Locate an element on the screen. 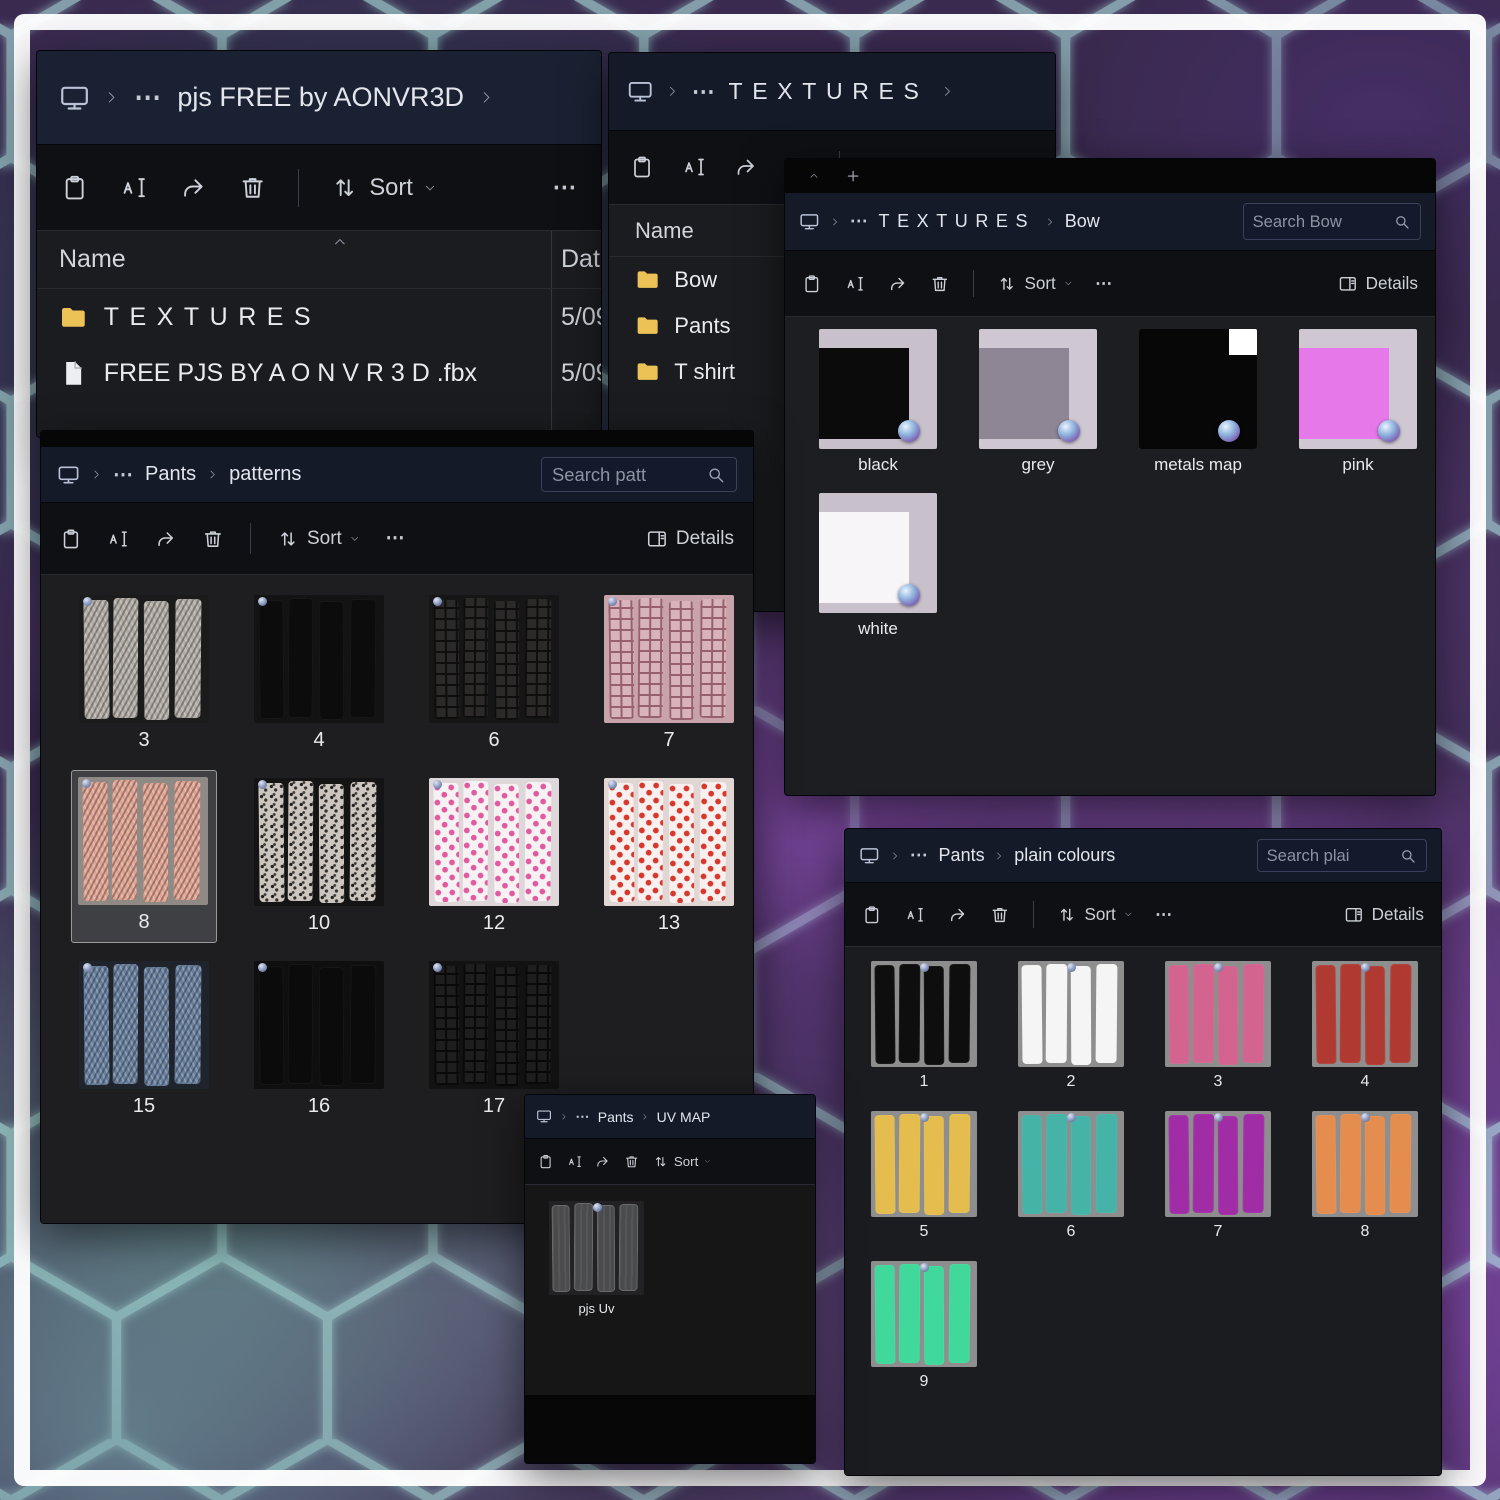 Image resolution: width=1500 pixels, height=1500 pixels. file-item: black is located at coordinates (878, 402).